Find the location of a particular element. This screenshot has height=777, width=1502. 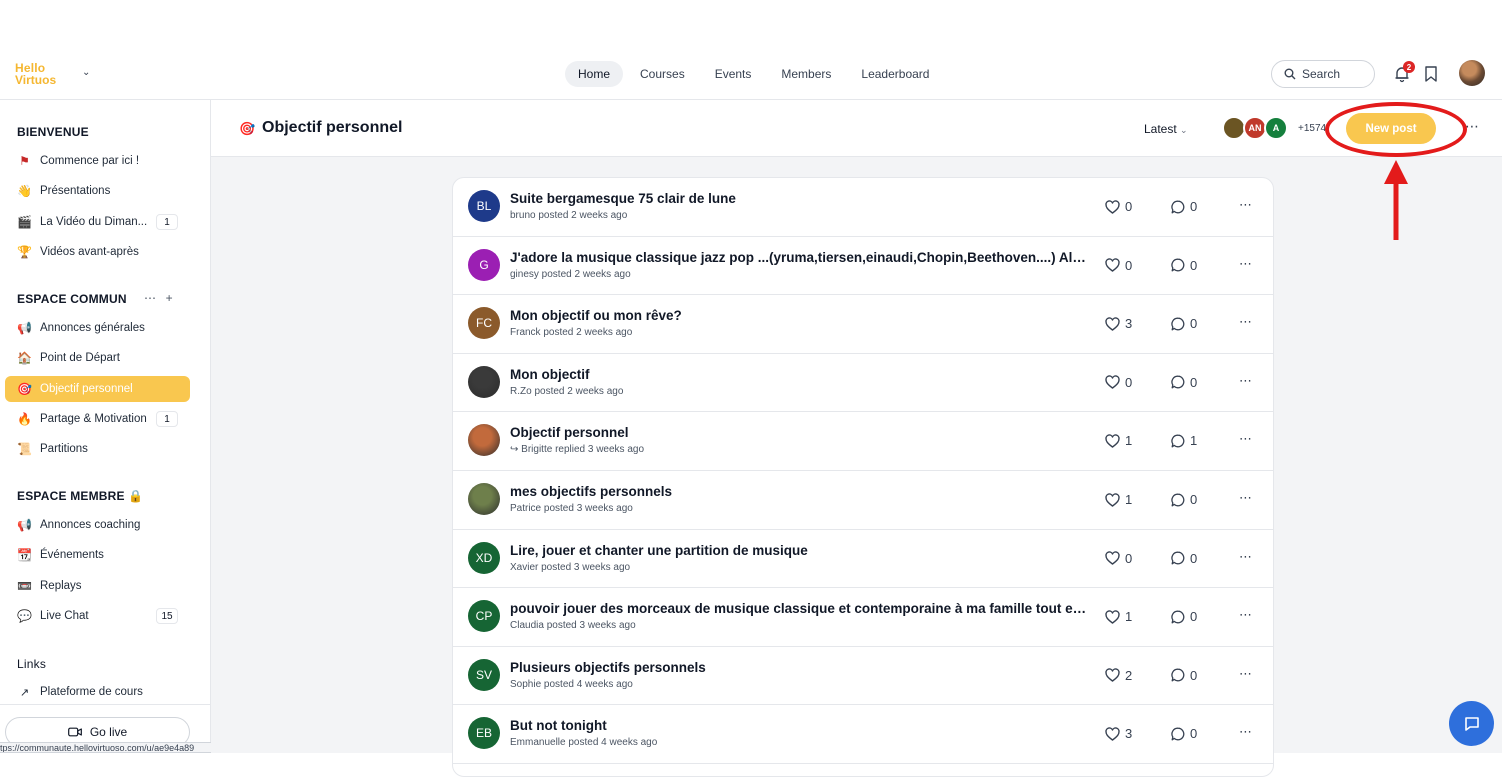

tab-home: Home is located at coordinates (594, 74).